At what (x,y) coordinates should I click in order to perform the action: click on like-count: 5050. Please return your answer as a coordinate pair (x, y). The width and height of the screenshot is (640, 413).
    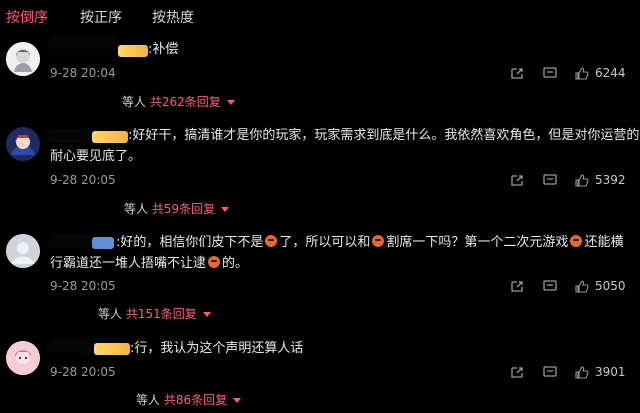
    Looking at the image, I should click on (610, 286).